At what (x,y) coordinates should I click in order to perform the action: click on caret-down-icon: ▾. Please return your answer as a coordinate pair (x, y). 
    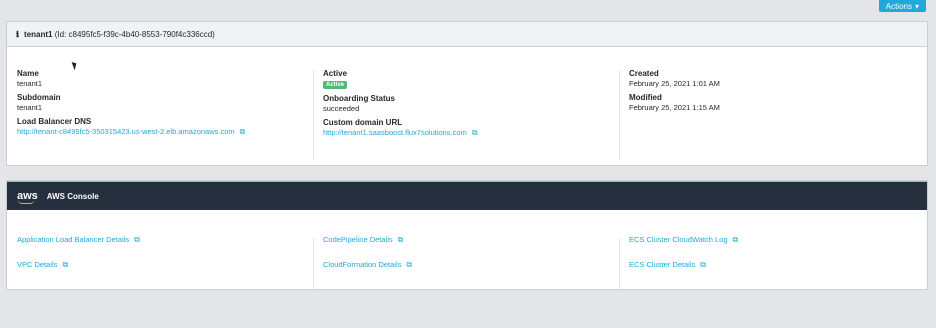
    Looking at the image, I should click on (916, 6).